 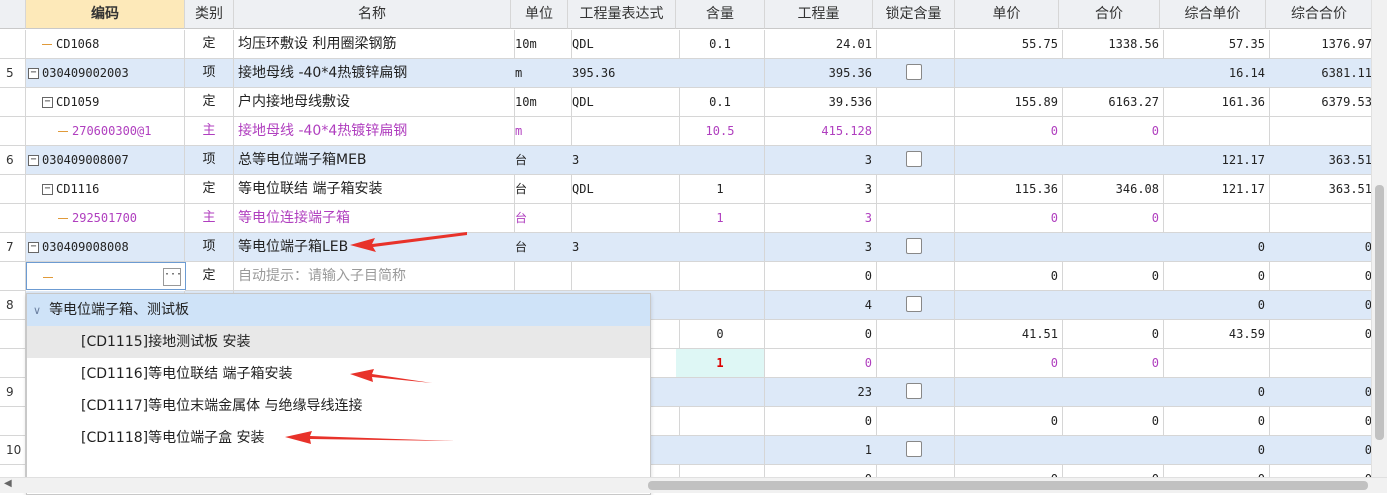 What do you see at coordinates (821, 450) in the screenshot?
I see `cell-amount: 1` at bounding box center [821, 450].